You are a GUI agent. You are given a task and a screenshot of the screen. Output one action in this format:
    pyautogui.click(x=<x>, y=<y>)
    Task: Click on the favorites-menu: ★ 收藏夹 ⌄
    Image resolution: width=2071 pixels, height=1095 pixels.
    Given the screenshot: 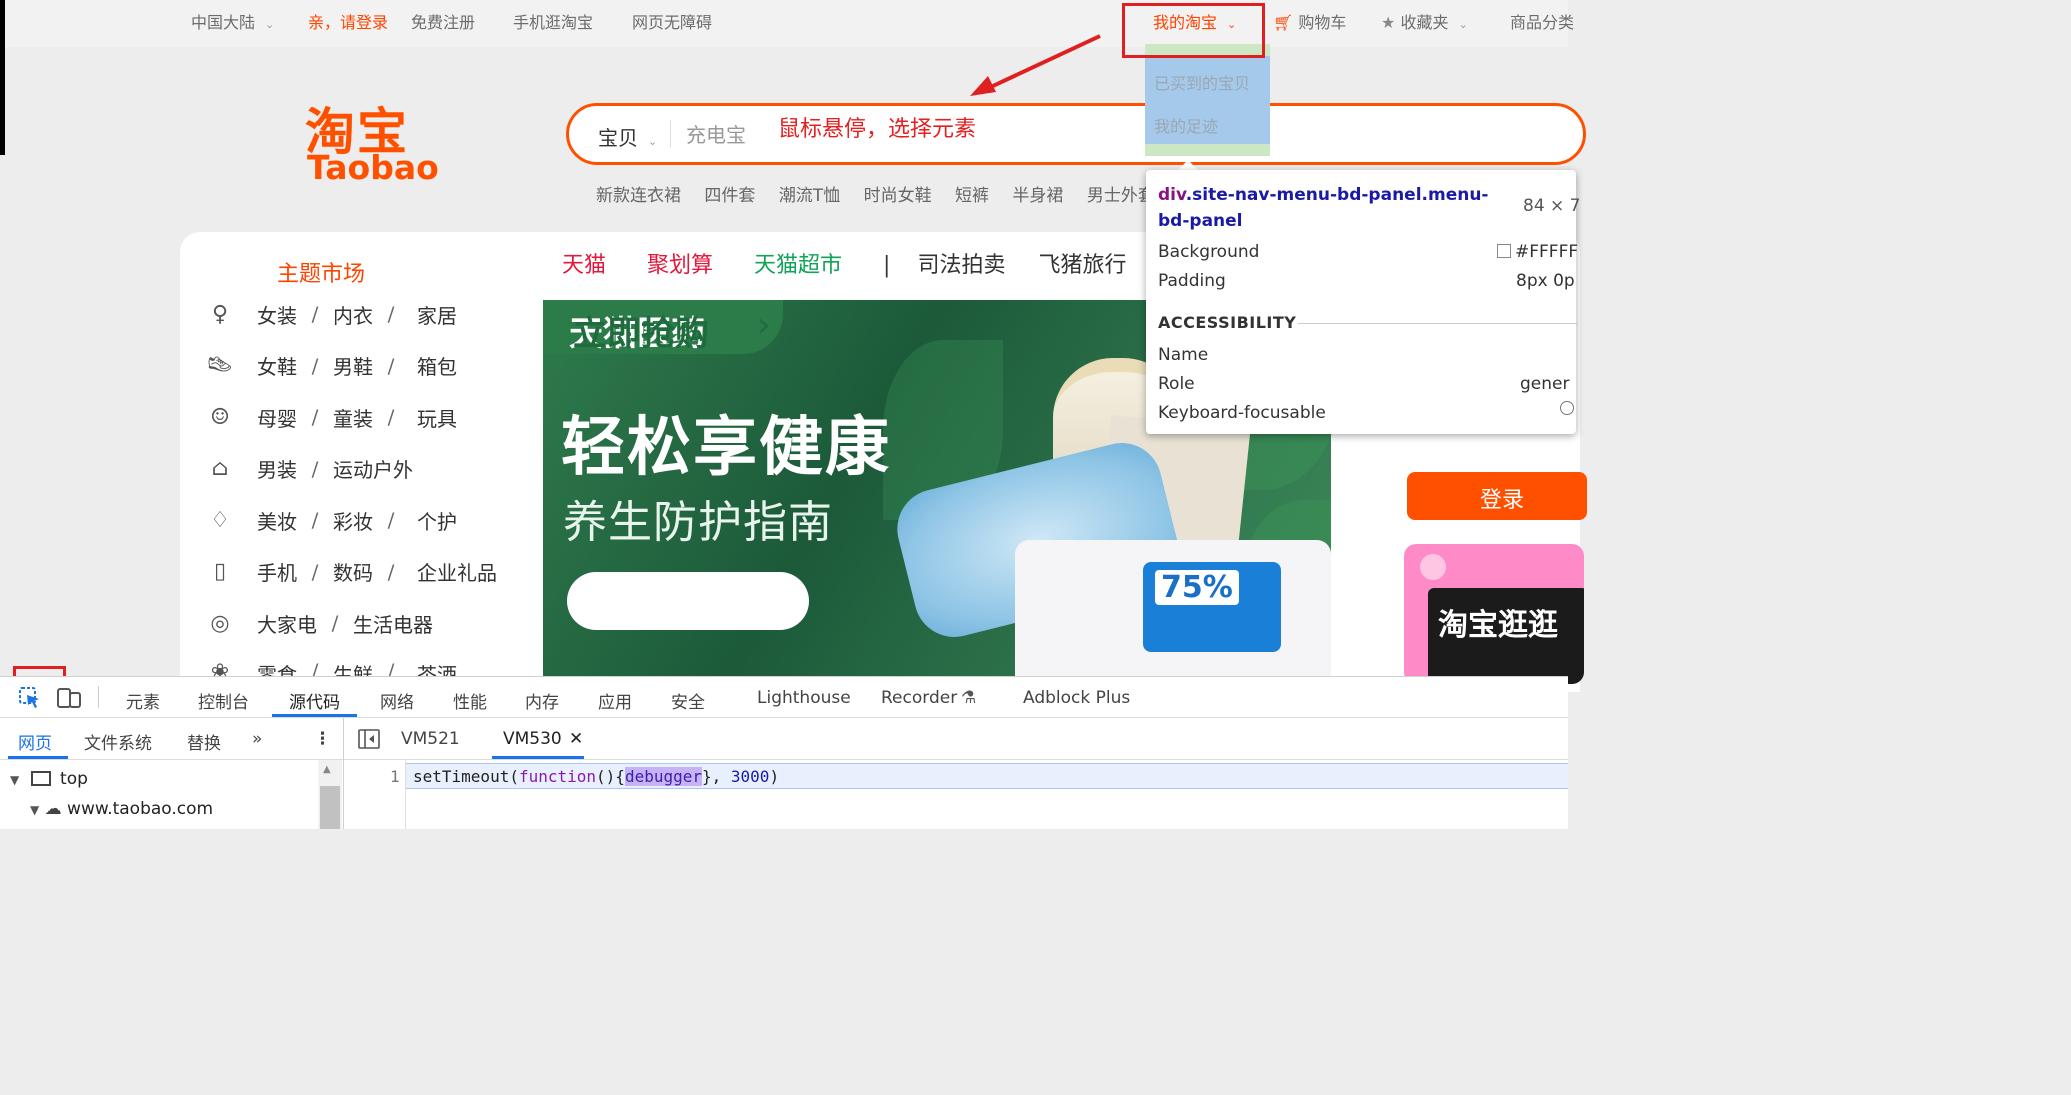 What is the action you would take?
    pyautogui.click(x=1424, y=21)
    